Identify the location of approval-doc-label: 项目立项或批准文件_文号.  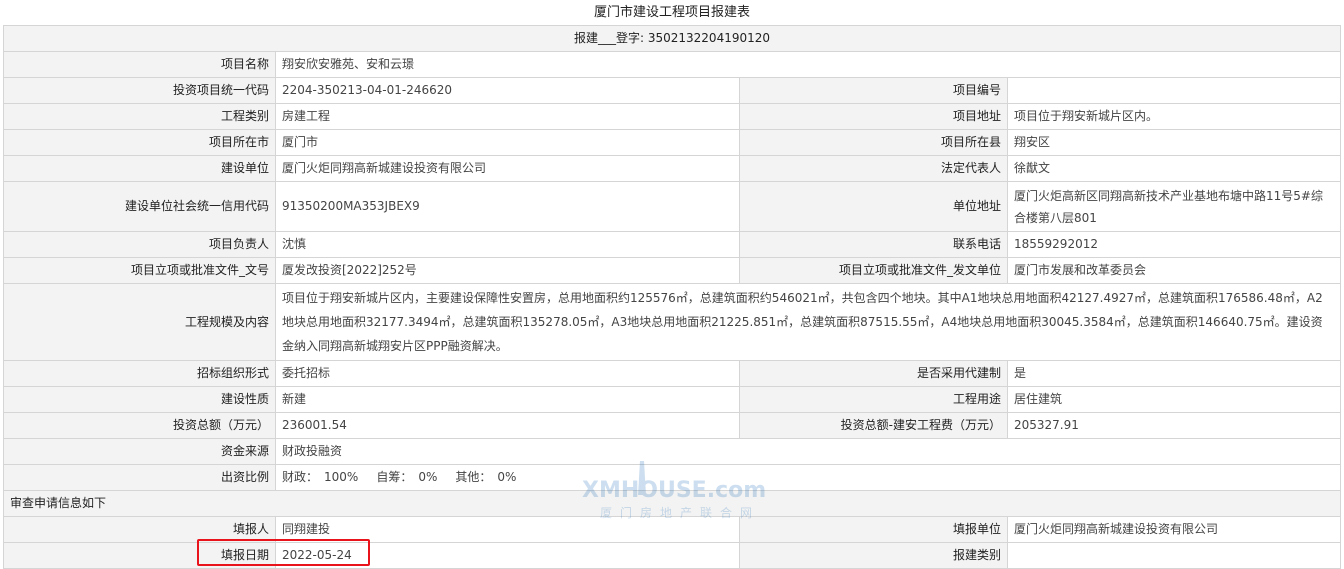
(139, 270).